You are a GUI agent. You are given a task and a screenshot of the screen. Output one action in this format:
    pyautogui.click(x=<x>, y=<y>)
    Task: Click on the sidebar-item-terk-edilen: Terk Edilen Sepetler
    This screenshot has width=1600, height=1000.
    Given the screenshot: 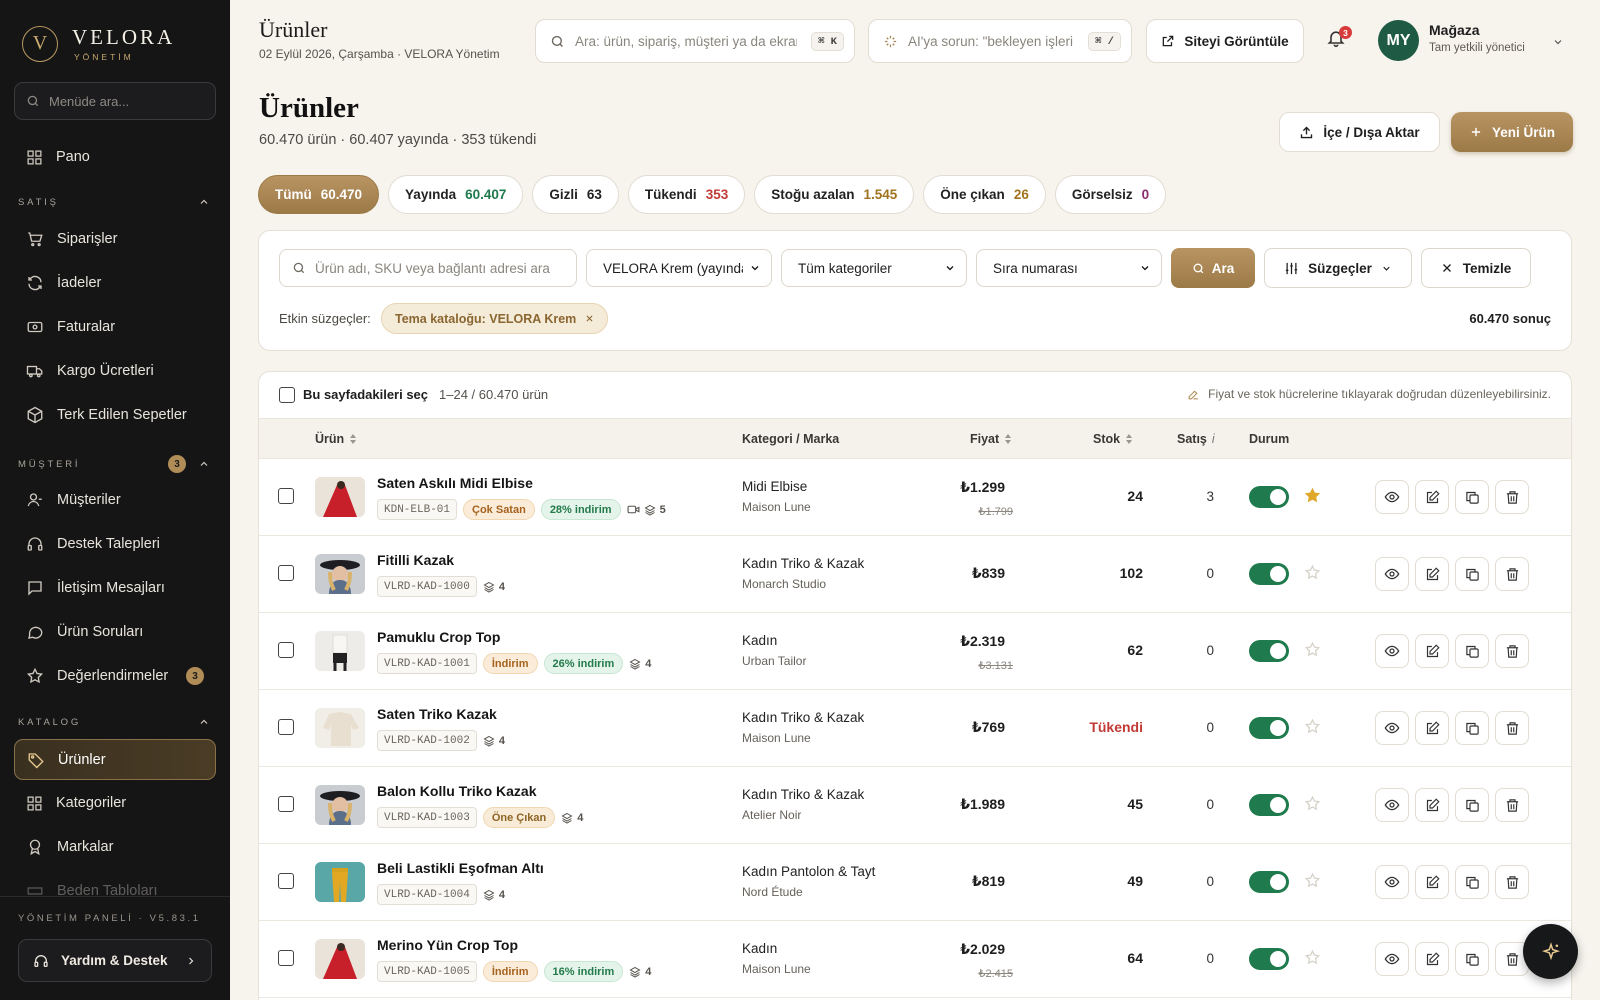 What is the action you would take?
    pyautogui.click(x=115, y=415)
    